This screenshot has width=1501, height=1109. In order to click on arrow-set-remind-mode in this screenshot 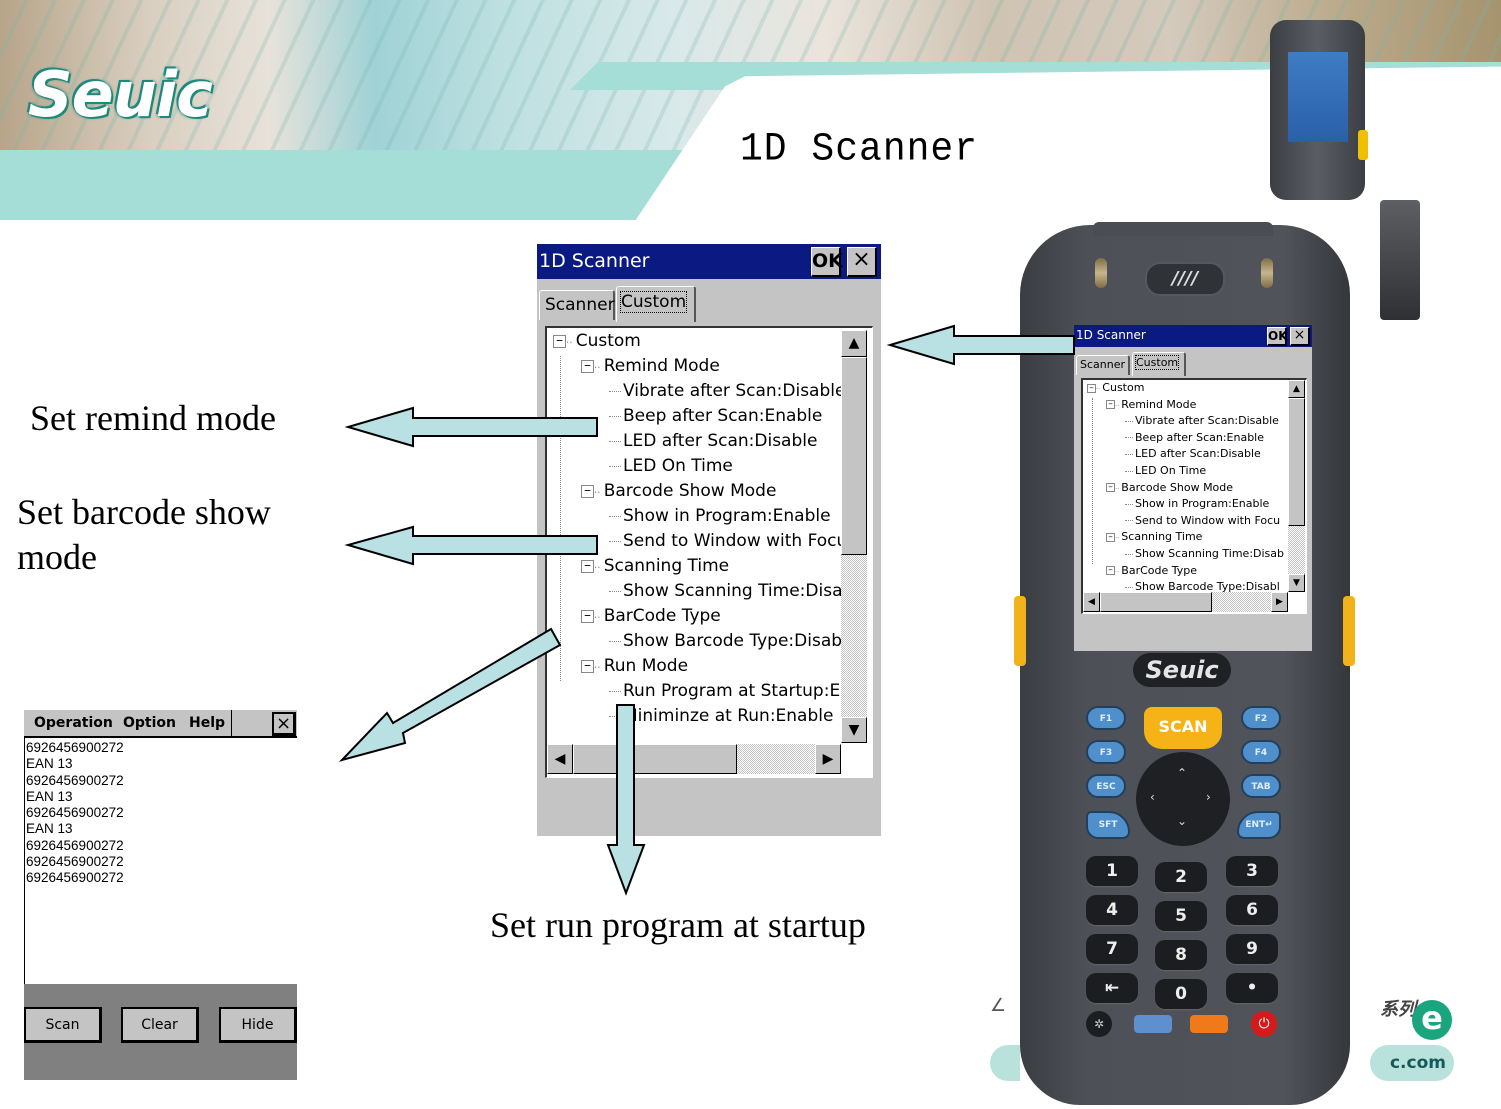, I will do `click(471, 427)`.